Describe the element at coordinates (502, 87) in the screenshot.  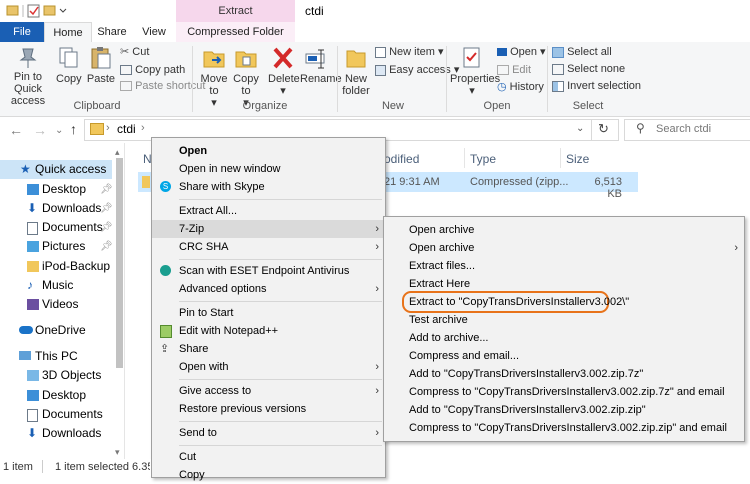
I see `history-clock-icon: ◷` at that location.